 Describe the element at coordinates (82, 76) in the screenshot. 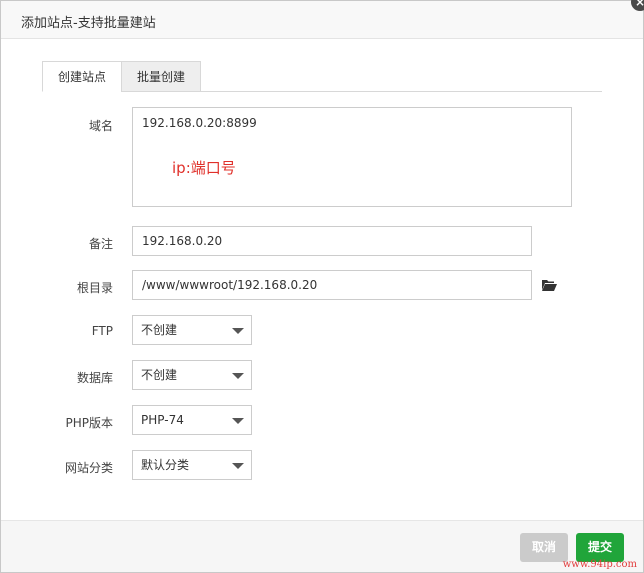

I see `tab-create-site: 创建站点` at that location.